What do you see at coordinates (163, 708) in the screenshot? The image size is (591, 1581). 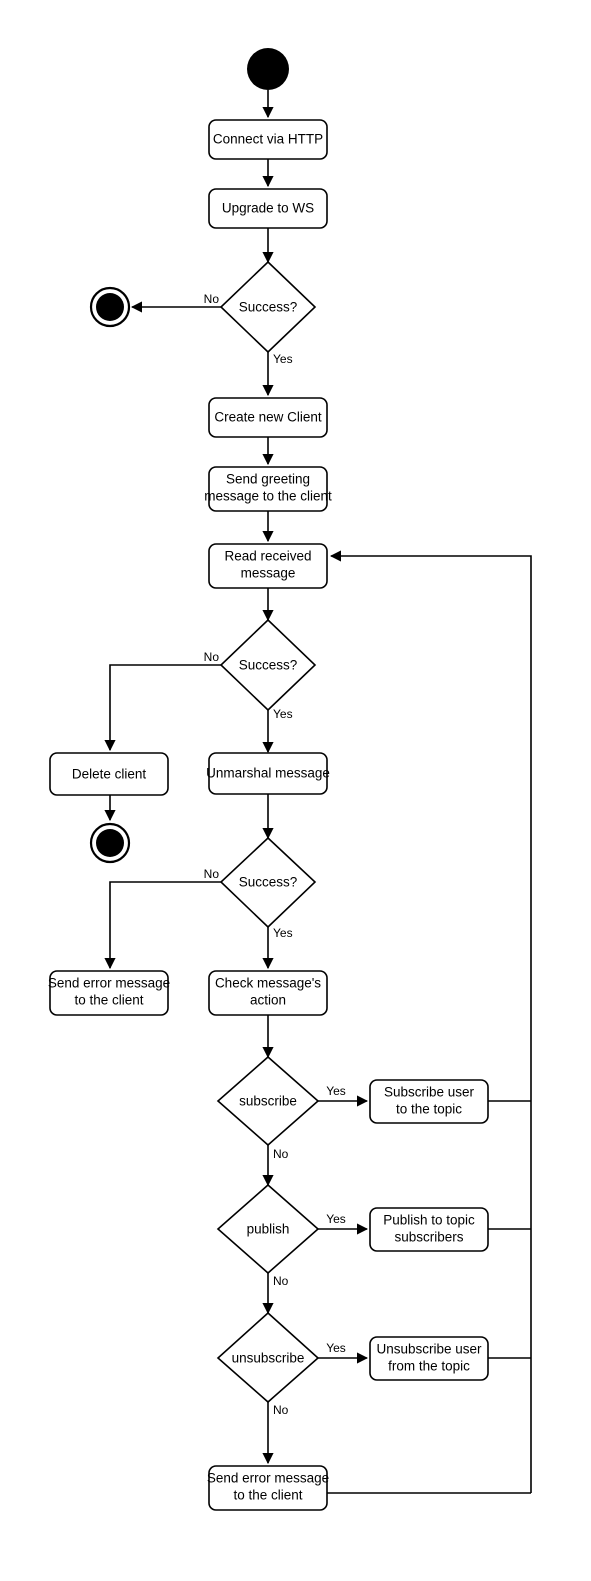 I see `edge-read-no-to-delete` at bounding box center [163, 708].